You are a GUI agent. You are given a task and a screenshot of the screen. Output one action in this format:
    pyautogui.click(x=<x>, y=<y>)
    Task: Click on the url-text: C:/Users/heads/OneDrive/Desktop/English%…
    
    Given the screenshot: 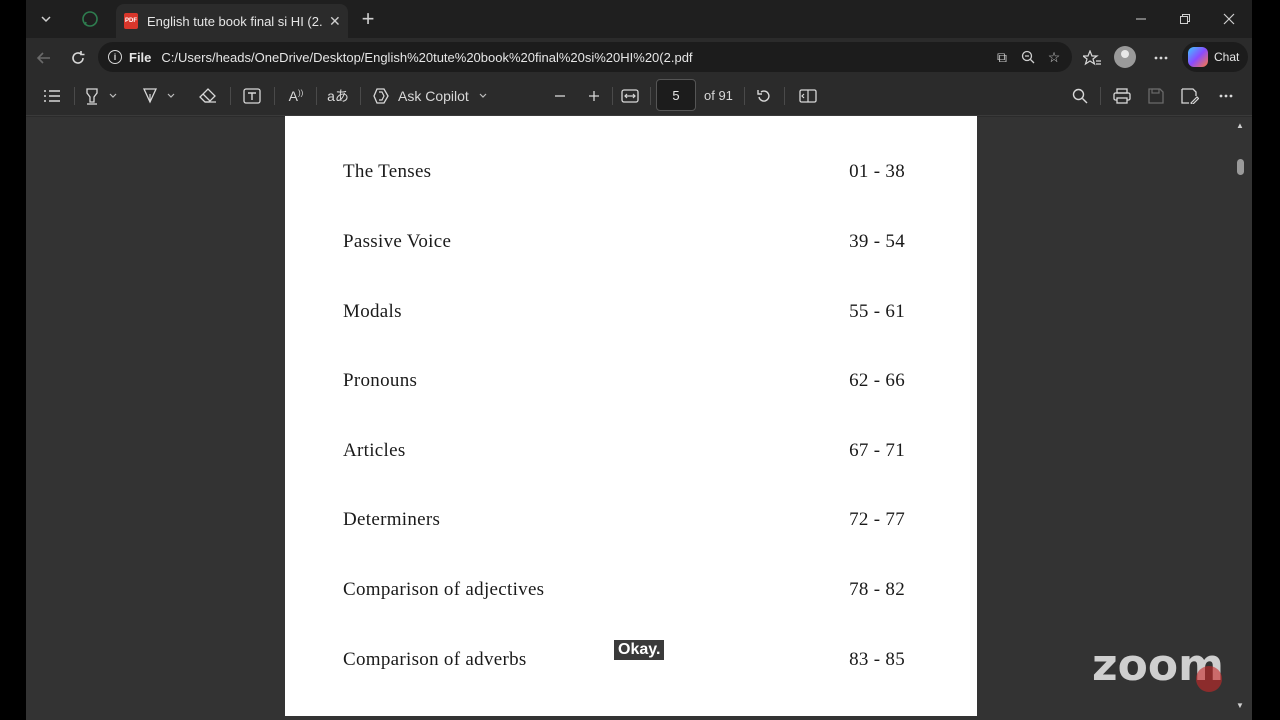 What is the action you would take?
    pyautogui.click(x=426, y=57)
    